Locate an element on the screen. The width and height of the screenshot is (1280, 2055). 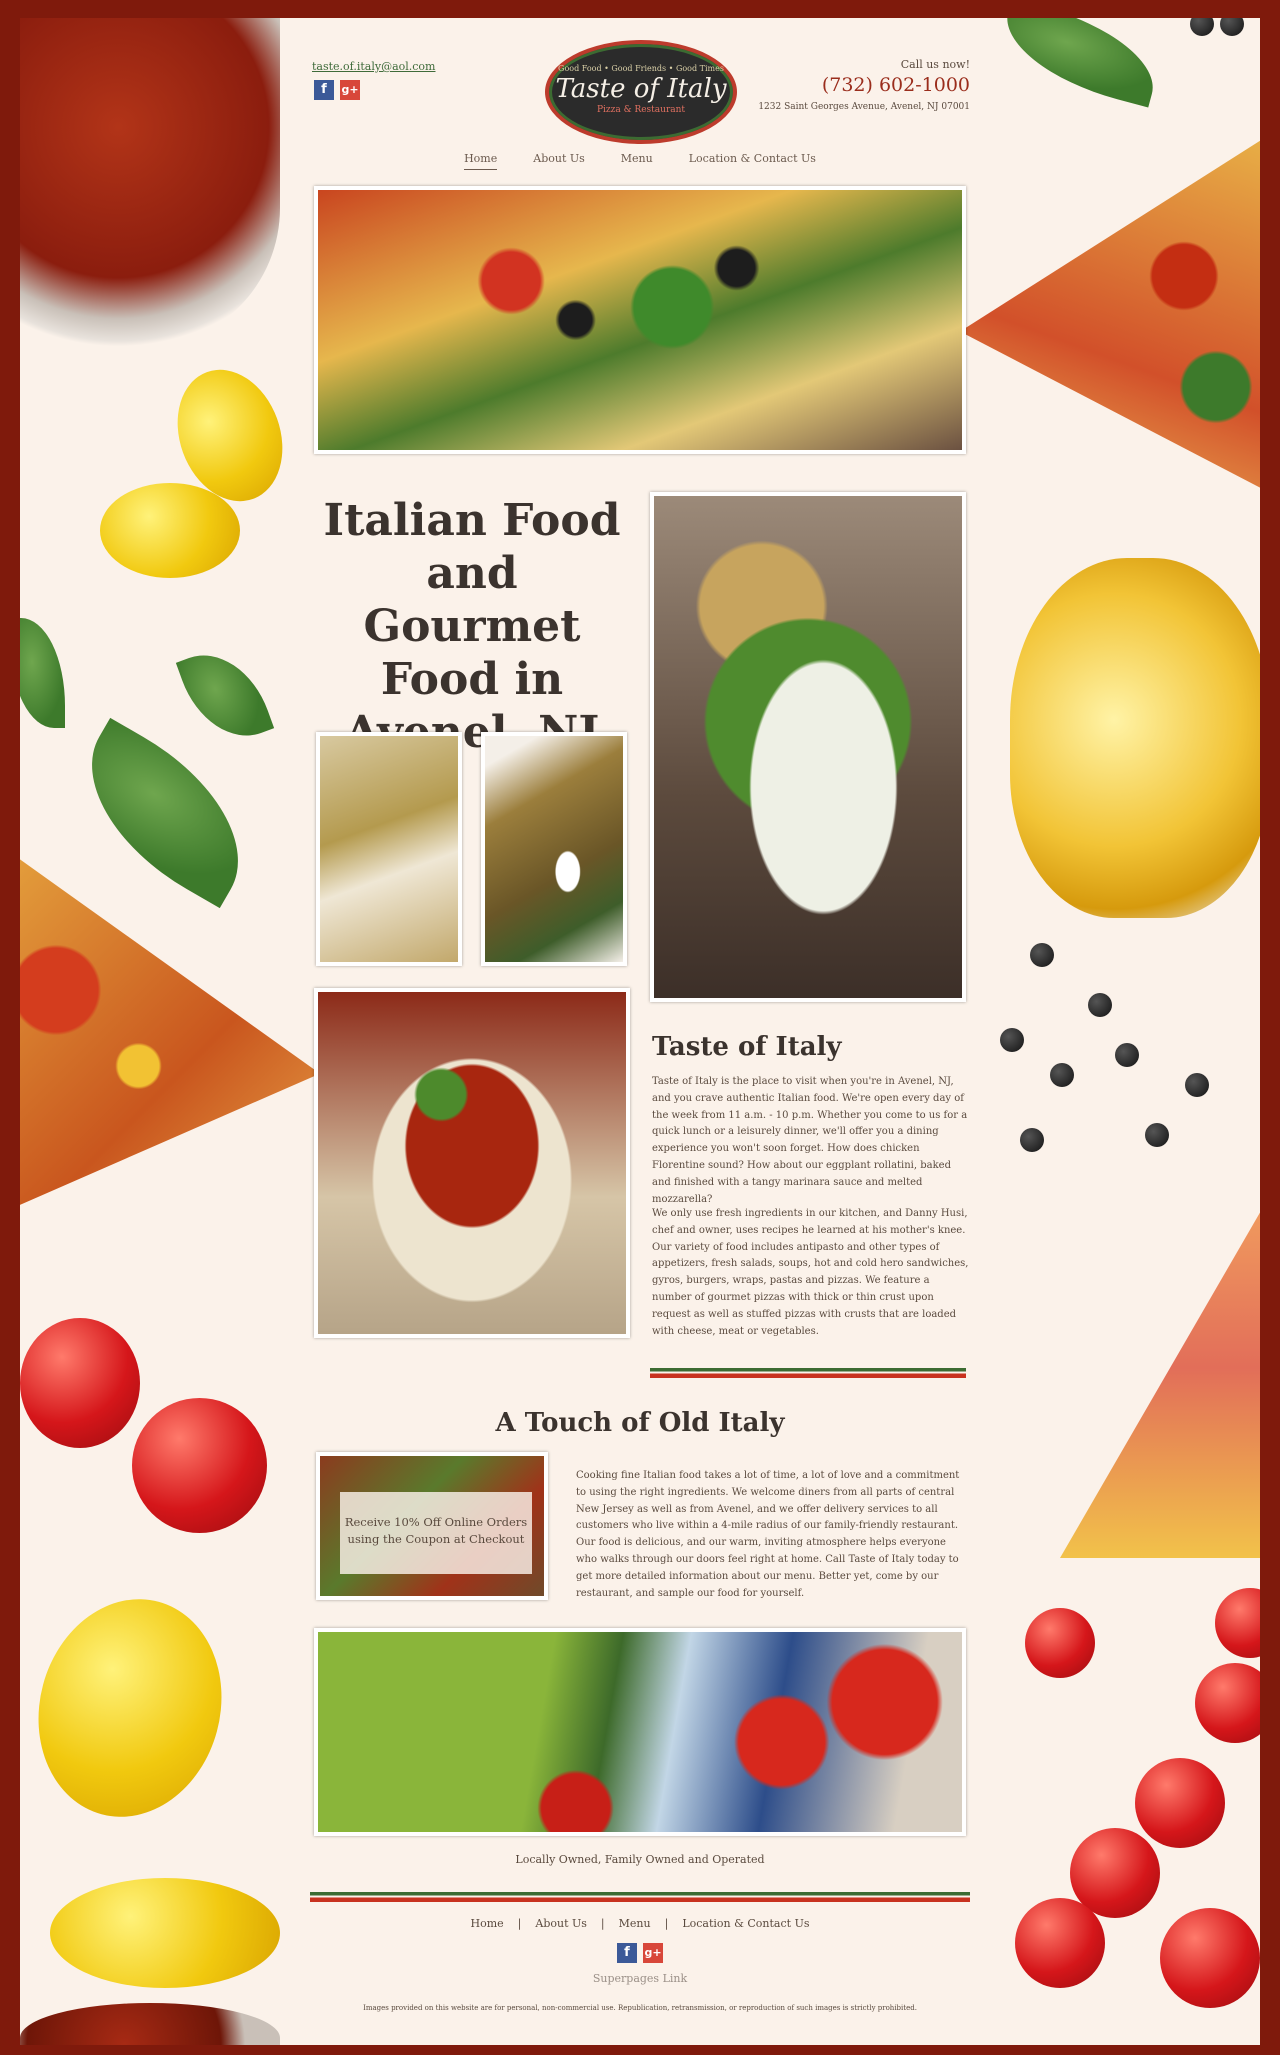
superpages-link: Superpages Link is located at coordinates (640, 1978).